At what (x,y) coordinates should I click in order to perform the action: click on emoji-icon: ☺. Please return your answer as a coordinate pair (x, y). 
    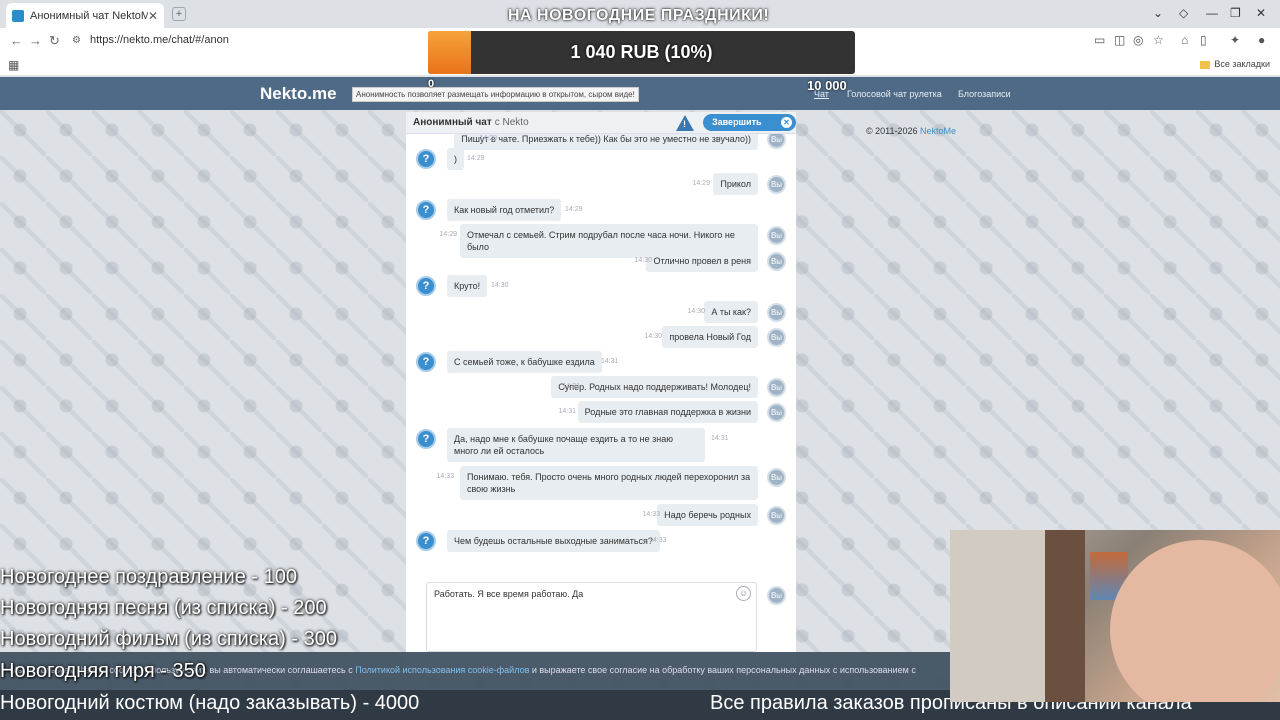
    Looking at the image, I should click on (743, 593).